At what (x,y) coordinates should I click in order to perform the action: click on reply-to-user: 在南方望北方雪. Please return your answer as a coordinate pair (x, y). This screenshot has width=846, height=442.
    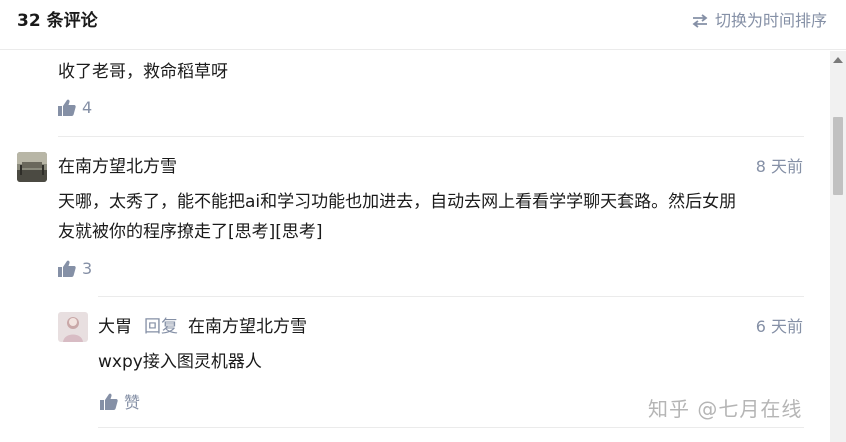
    Looking at the image, I should click on (247, 327).